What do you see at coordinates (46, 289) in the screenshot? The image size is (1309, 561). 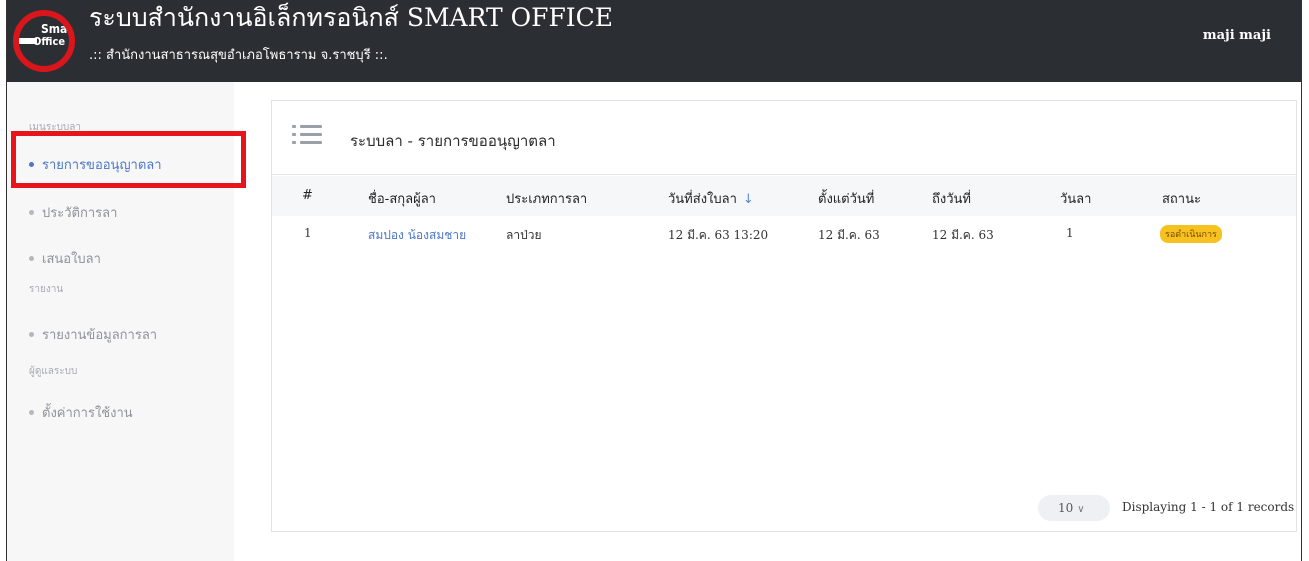 I see `sidebar-section-report: รายงาน` at bounding box center [46, 289].